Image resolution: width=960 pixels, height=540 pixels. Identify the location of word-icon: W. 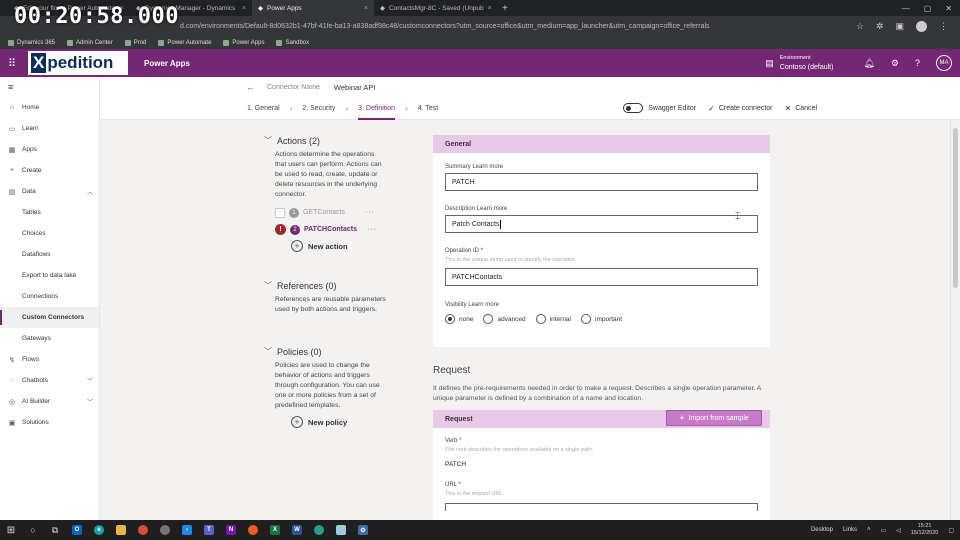
(297, 530).